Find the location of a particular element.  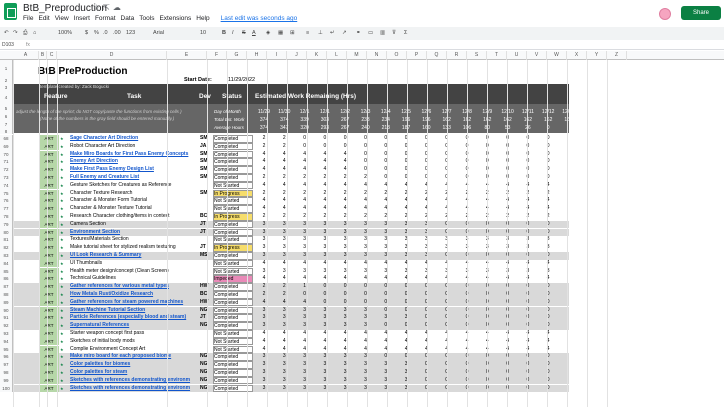

wrap-icon: ↵ is located at coordinates (332, 33).